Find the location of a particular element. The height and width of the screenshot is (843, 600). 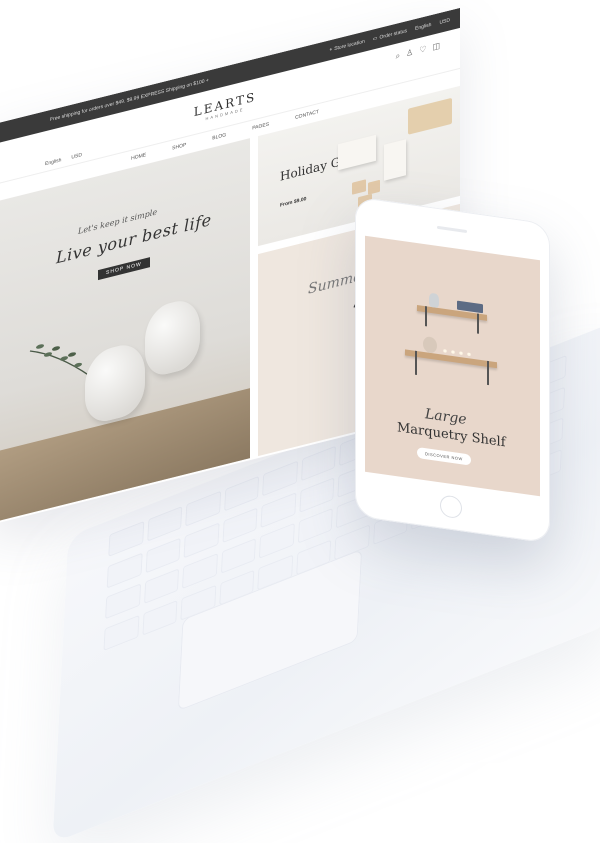

shop-now-button: SHOP NOW is located at coordinates (124, 269).